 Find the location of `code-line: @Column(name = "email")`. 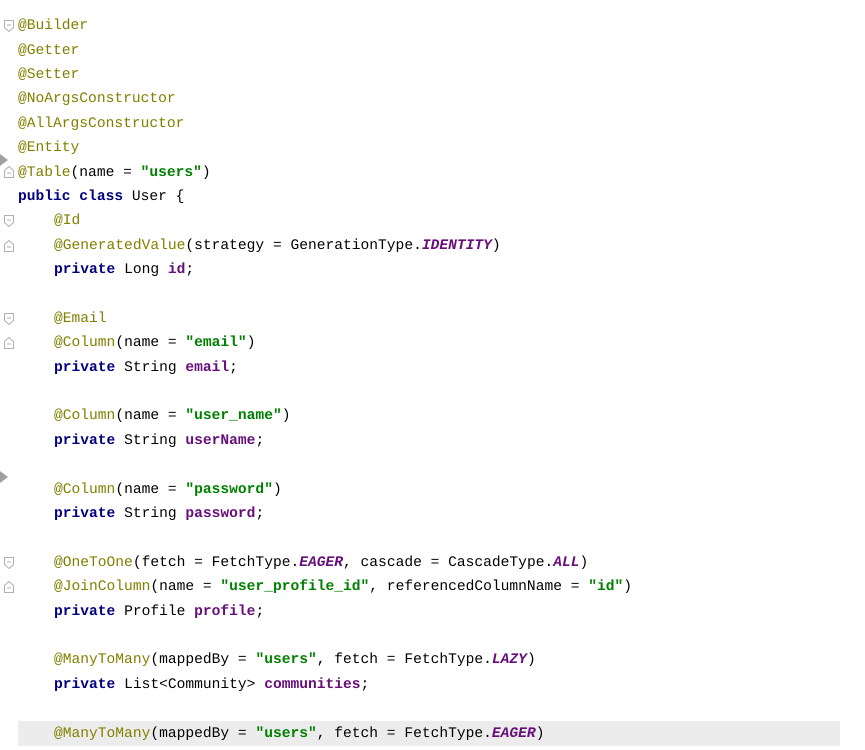

code-line: @Column(name = "email") is located at coordinates (154, 344).